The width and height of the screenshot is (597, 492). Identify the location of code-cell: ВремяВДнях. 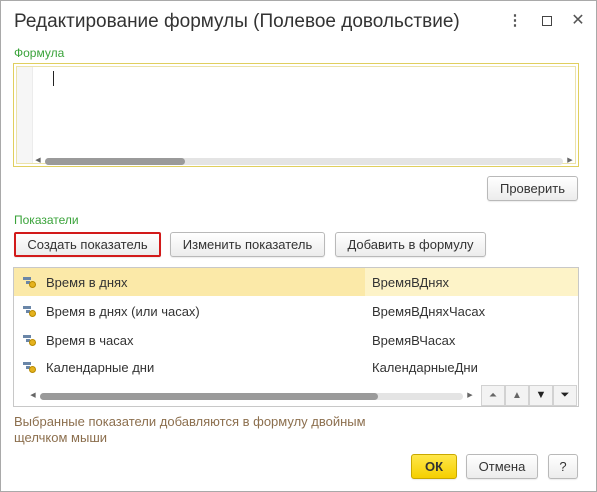
(471, 282).